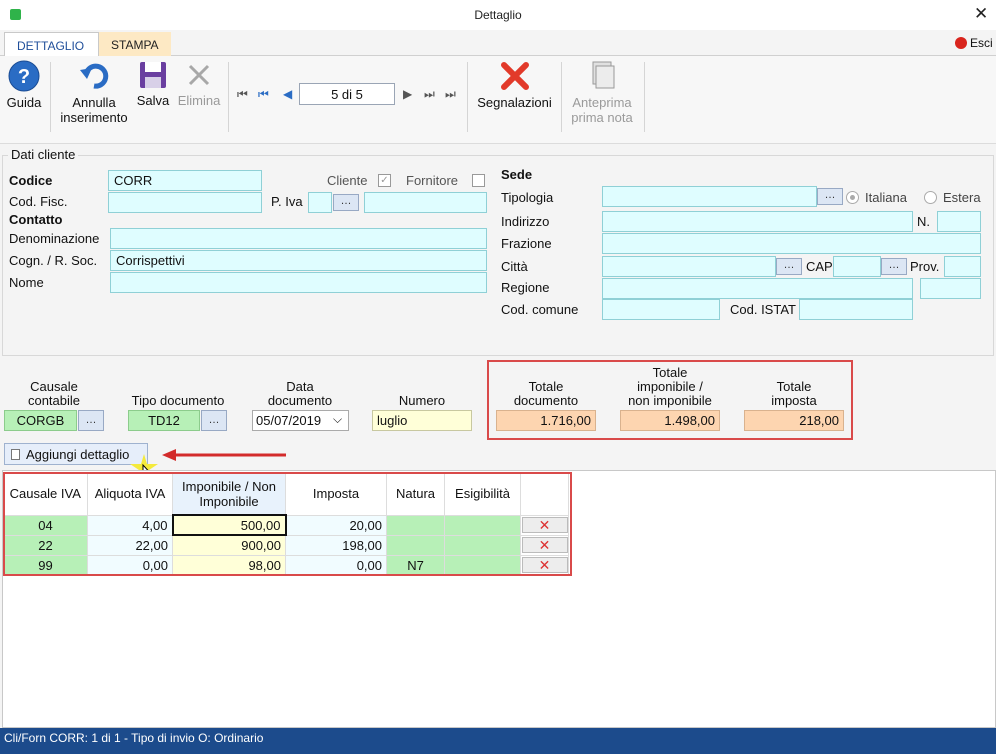 Image resolution: width=996 pixels, height=754 pixels. I want to click on fornitore-checkbox, so click(478, 180).